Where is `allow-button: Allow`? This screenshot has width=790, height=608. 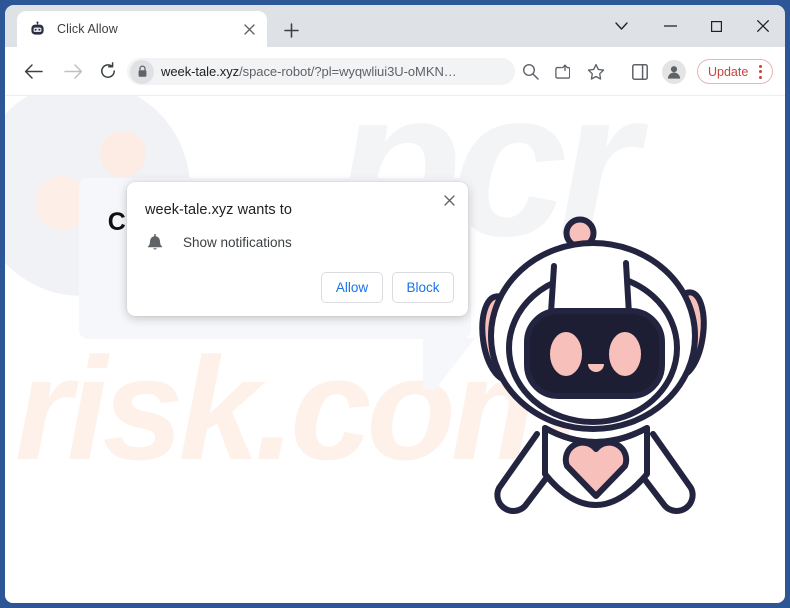 allow-button: Allow is located at coordinates (352, 287).